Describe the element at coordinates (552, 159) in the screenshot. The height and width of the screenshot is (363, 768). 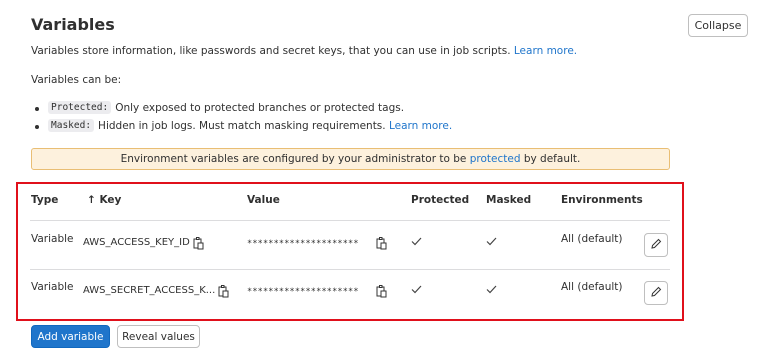
I see `banner-text-after: by default.` at that location.